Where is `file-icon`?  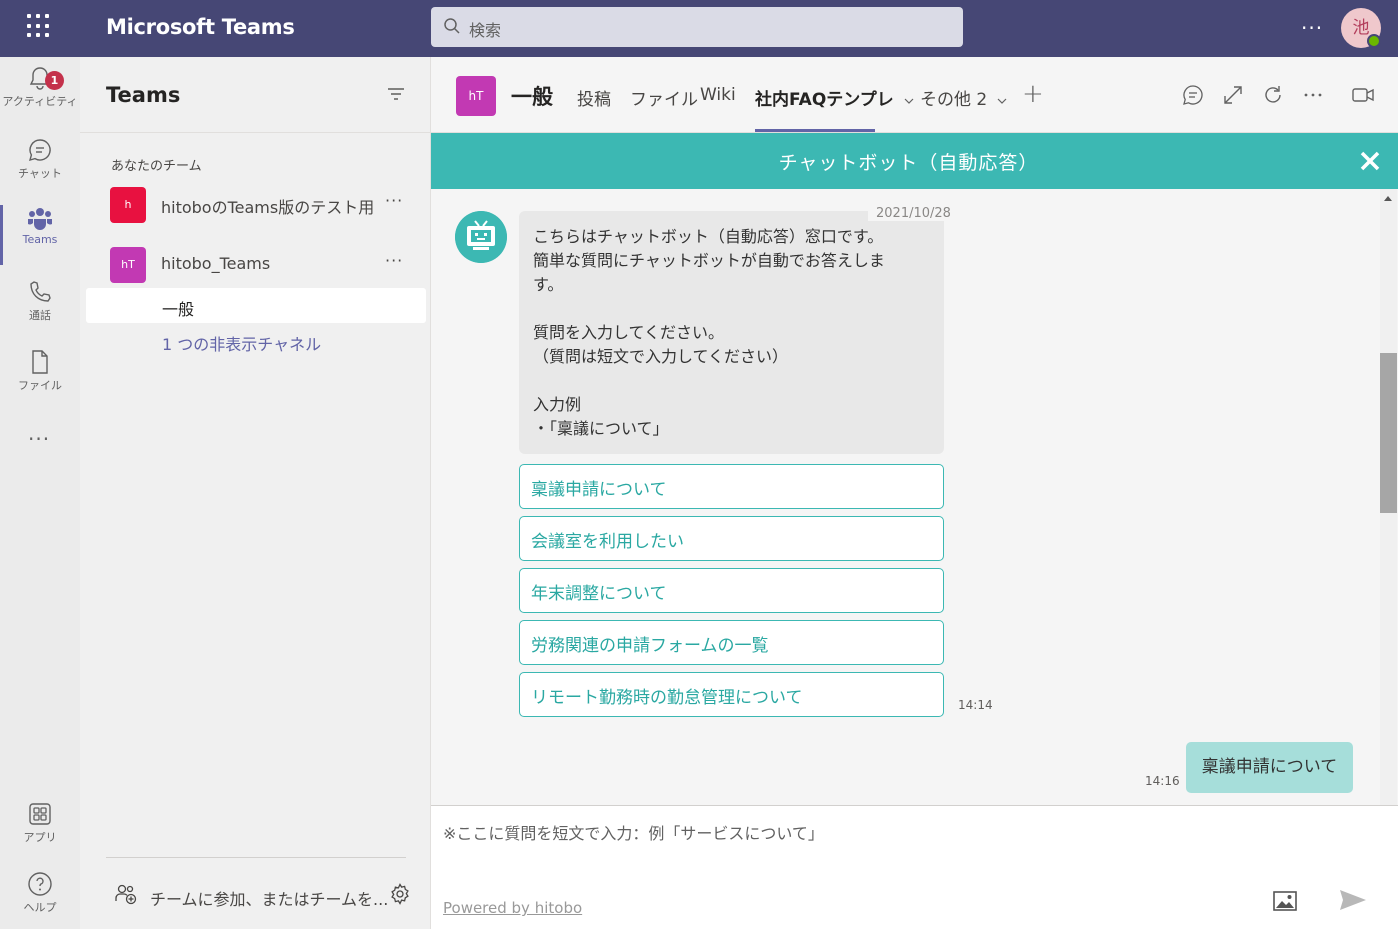
file-icon is located at coordinates (40, 362).